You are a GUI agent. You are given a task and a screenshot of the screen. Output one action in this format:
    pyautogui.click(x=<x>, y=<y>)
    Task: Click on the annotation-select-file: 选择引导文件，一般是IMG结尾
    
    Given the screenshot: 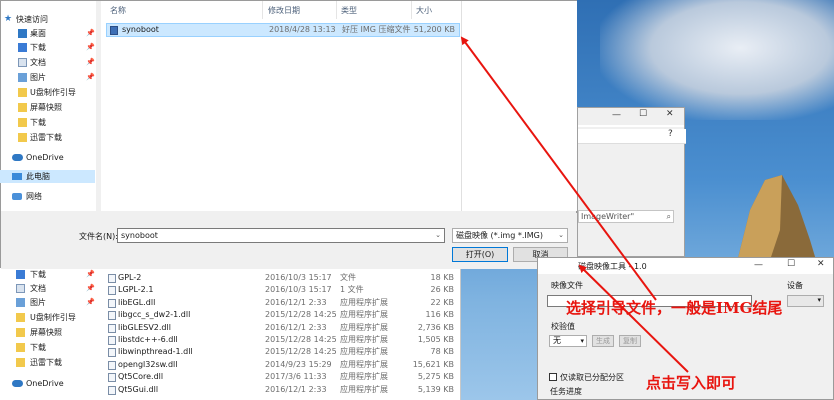 What is the action you would take?
    pyautogui.click(x=674, y=308)
    